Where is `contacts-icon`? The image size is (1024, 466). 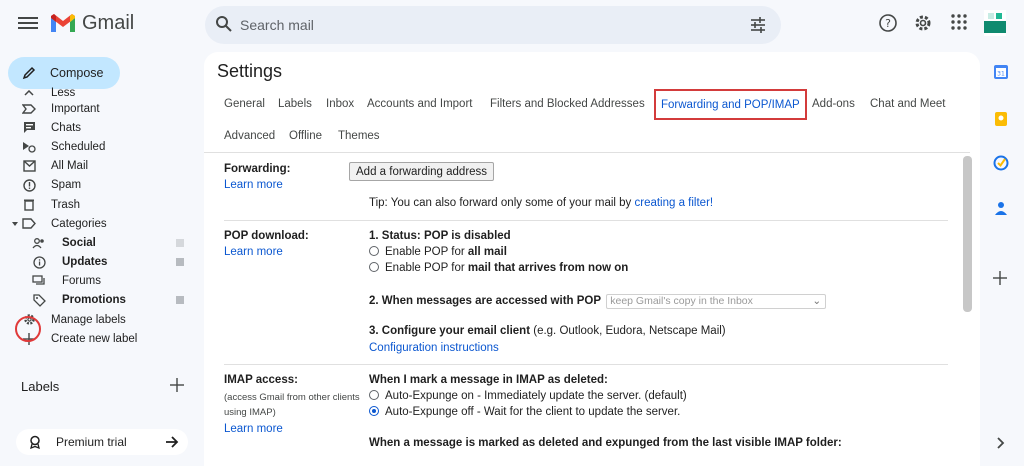
contacts-icon is located at coordinates (1001, 208).